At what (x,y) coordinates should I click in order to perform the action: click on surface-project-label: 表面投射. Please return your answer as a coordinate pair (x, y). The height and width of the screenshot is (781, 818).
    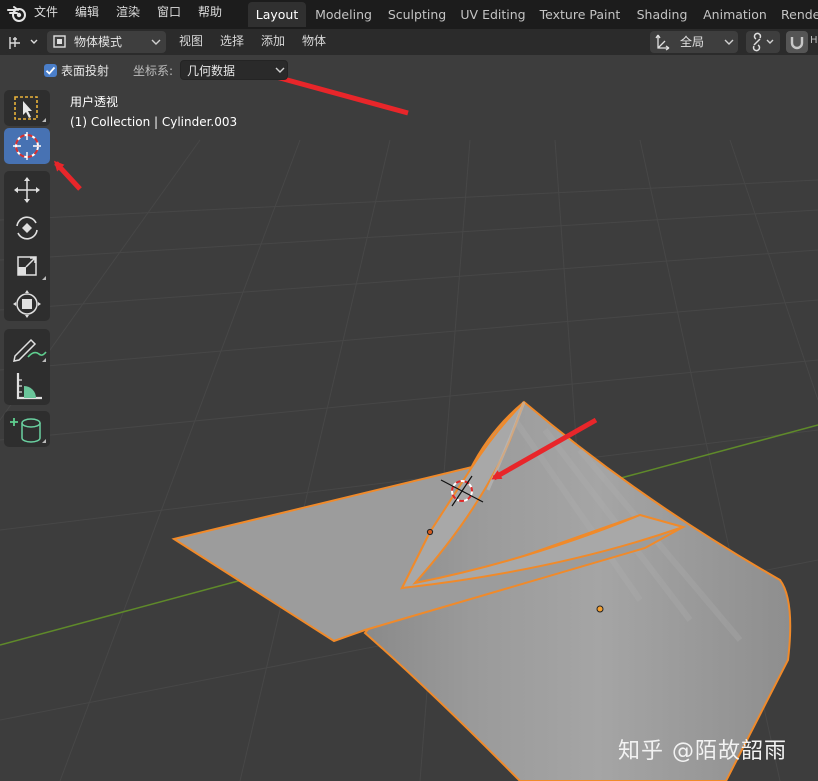
    Looking at the image, I should click on (85, 71).